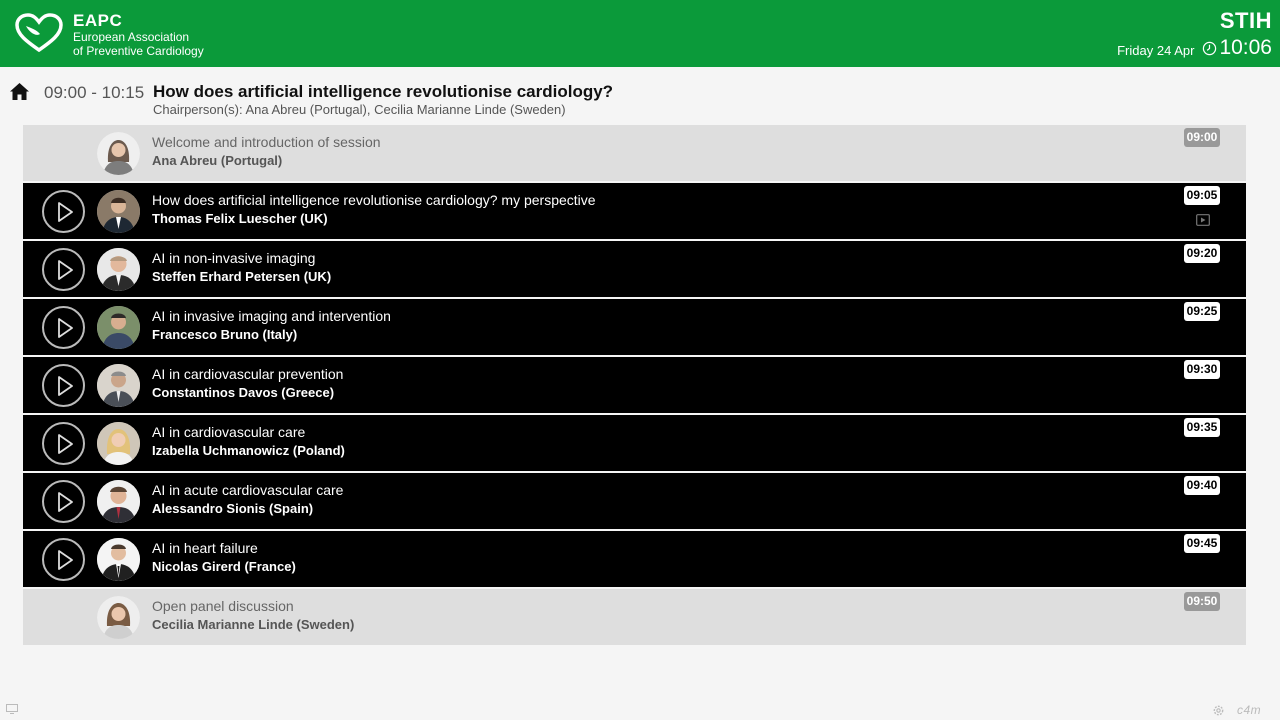 This screenshot has width=1280, height=720. I want to click on talk-time-badge: 09:50, so click(1202, 601).